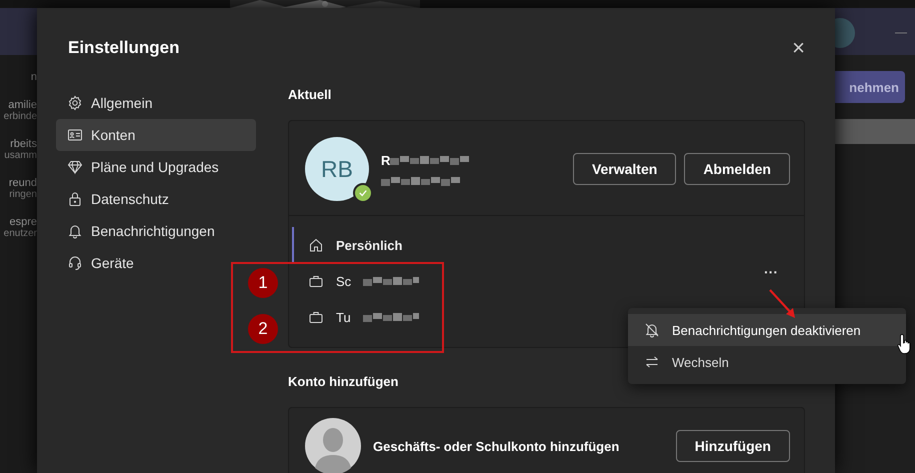 The image size is (915, 473). Describe the element at coordinates (118, 199) in the screenshot. I see `nav-item: Datenschutz` at that location.